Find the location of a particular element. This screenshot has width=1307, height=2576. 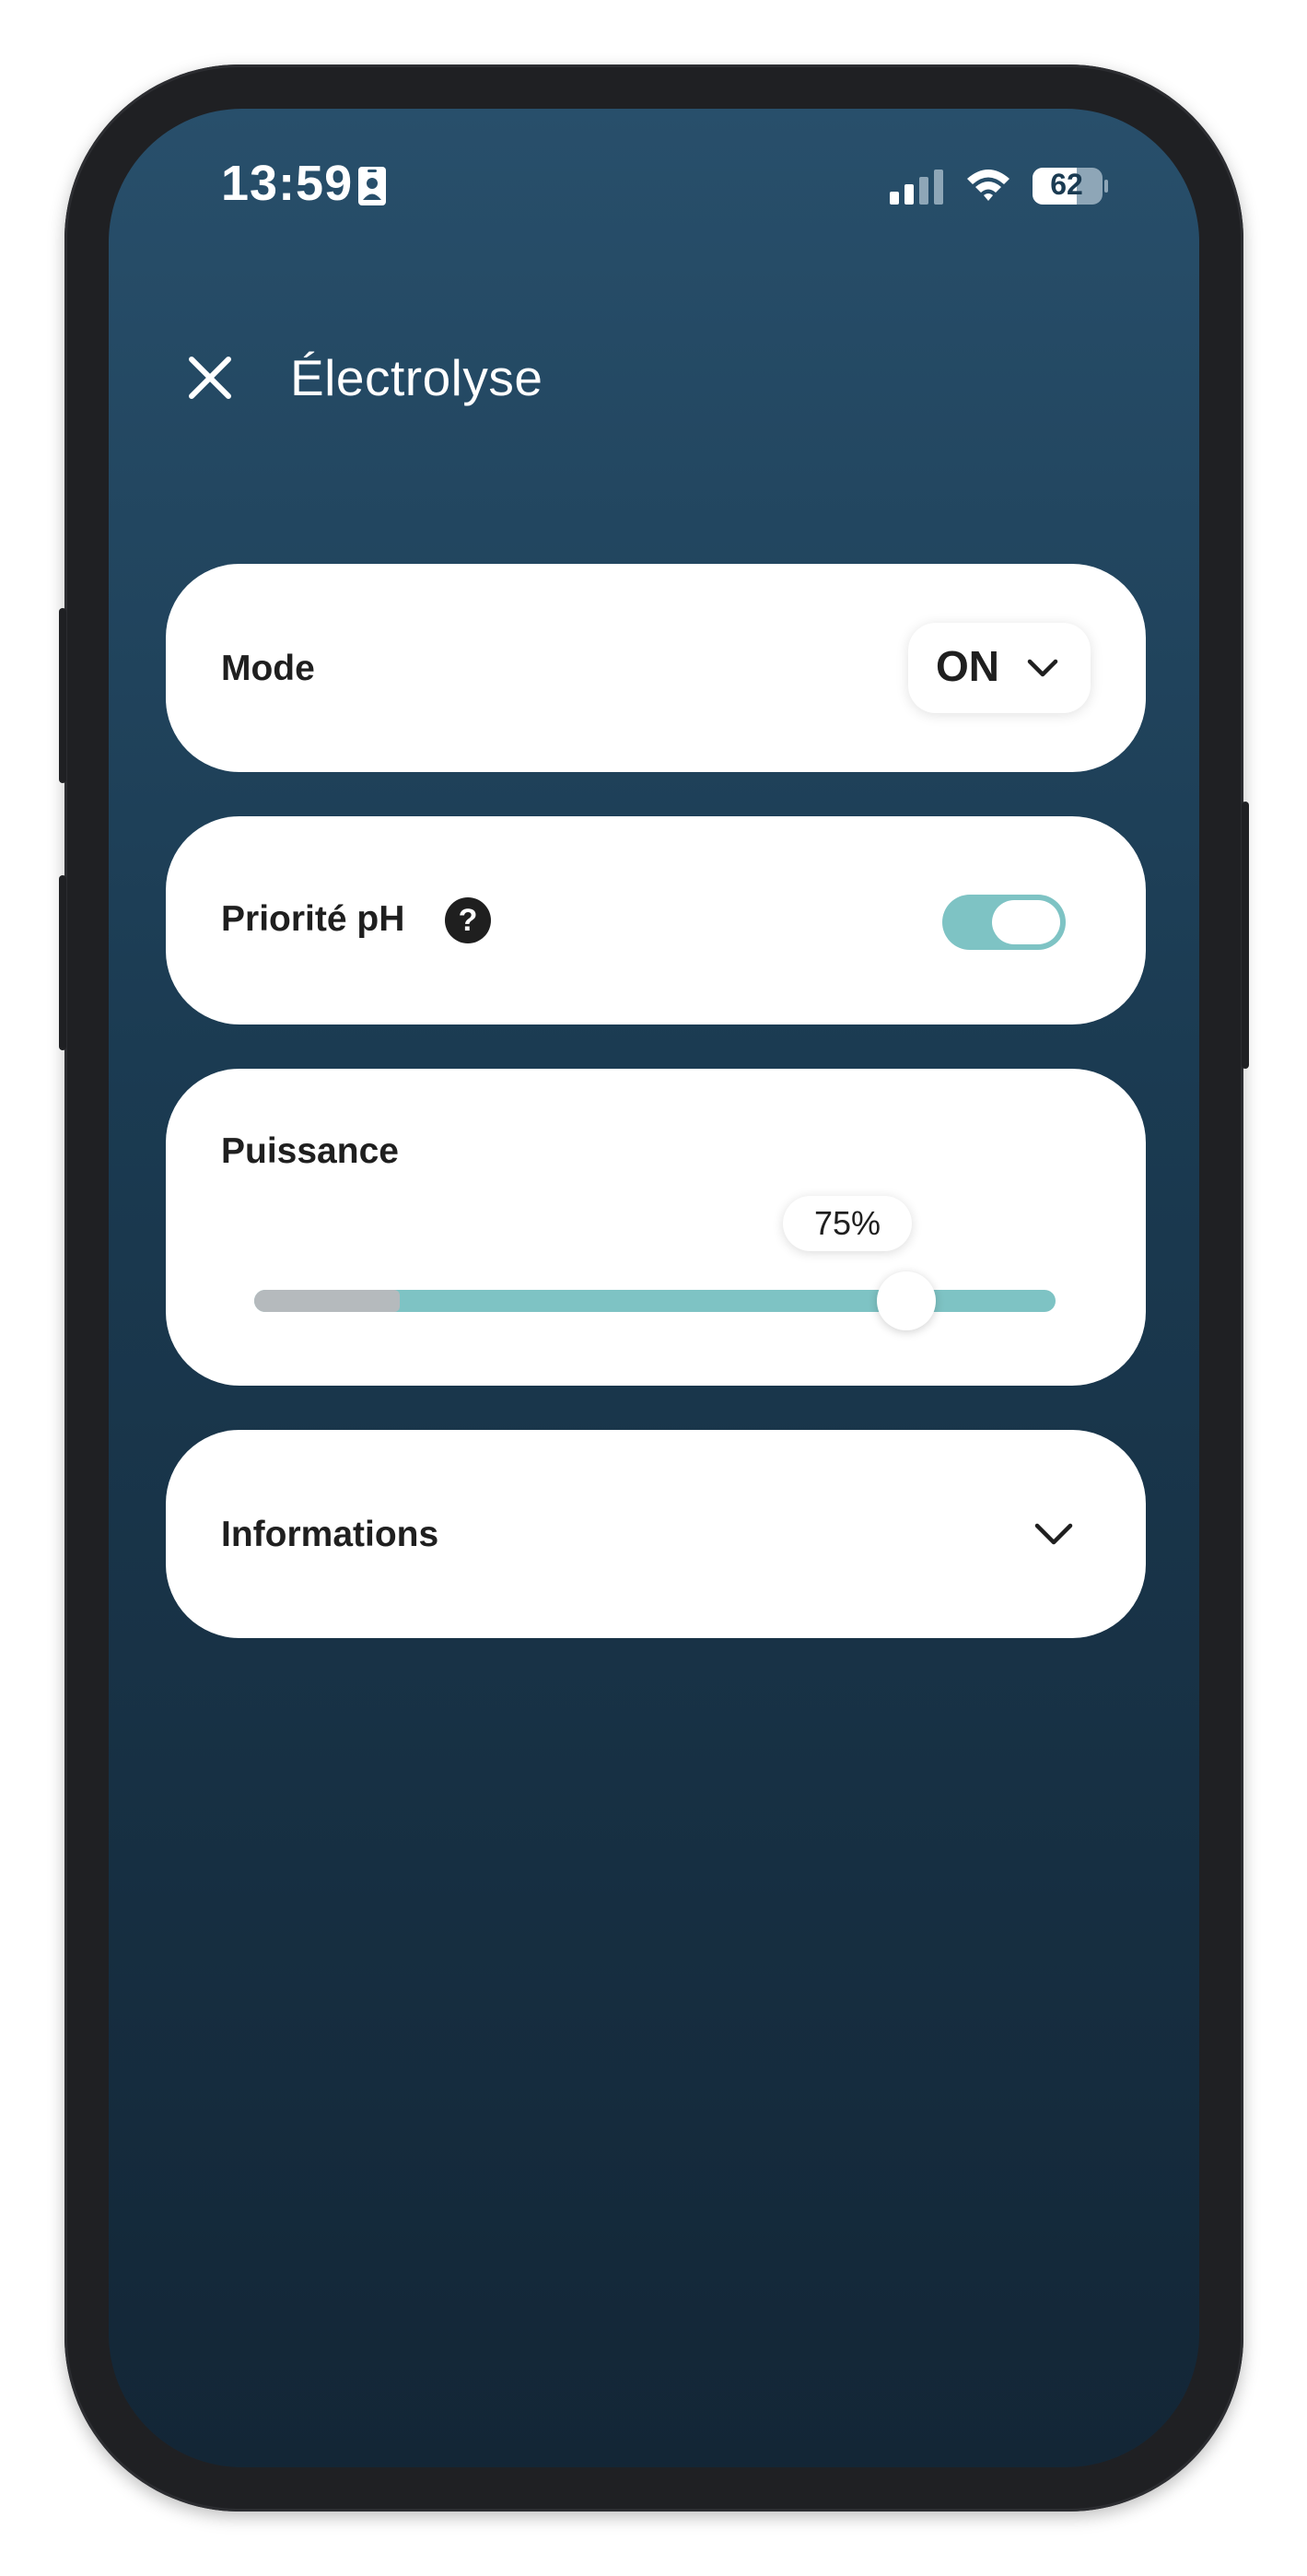

power-value-tooltip: 75% is located at coordinates (848, 1223).